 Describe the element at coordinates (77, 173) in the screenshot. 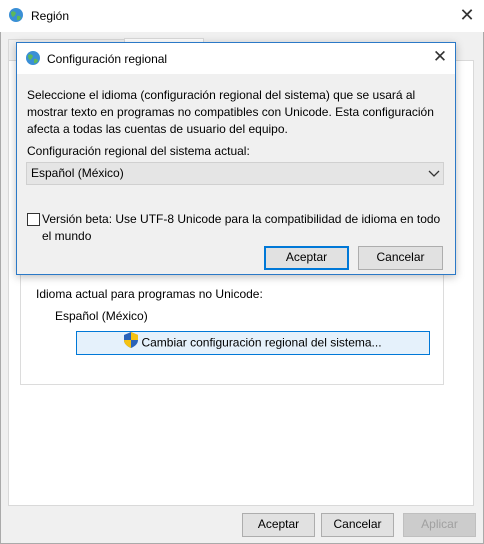

I see `system-locale-value: Español (México)` at that location.